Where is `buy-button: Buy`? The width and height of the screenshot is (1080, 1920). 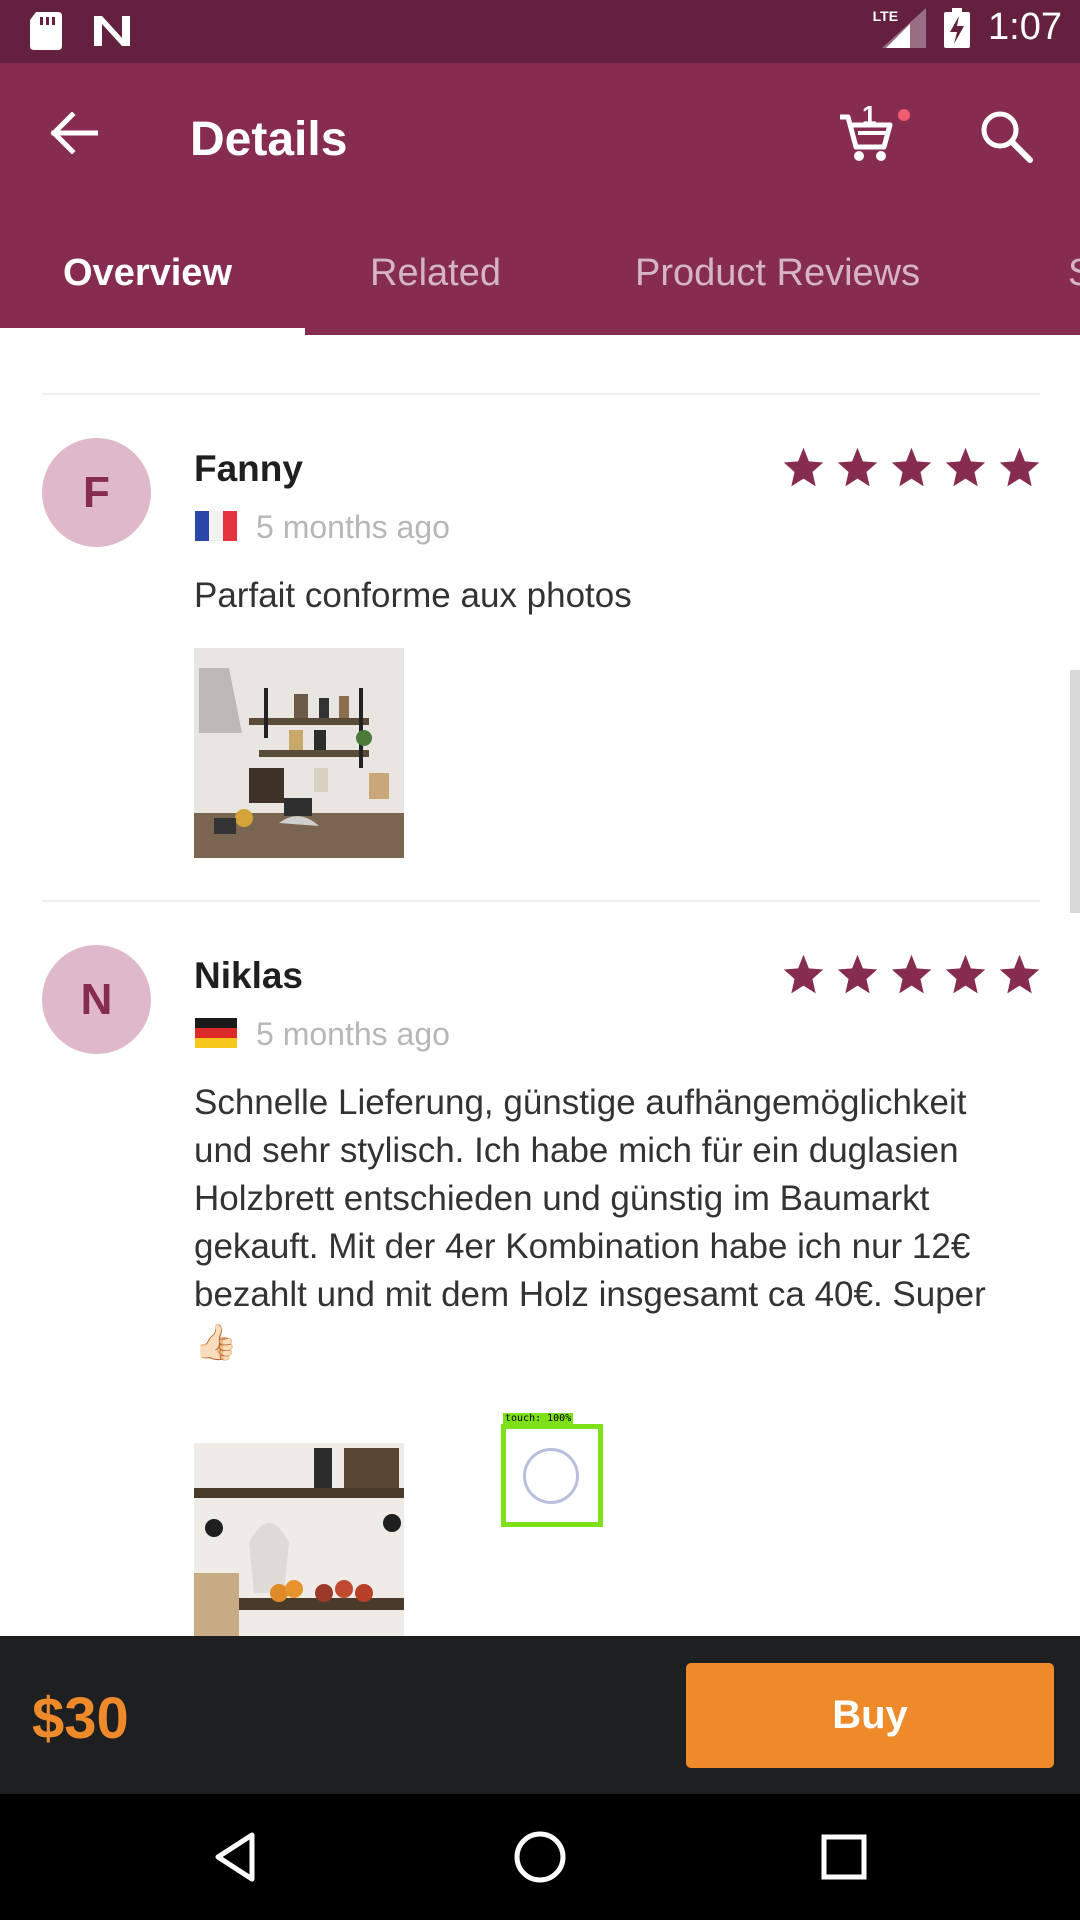
buy-button: Buy is located at coordinates (870, 1715).